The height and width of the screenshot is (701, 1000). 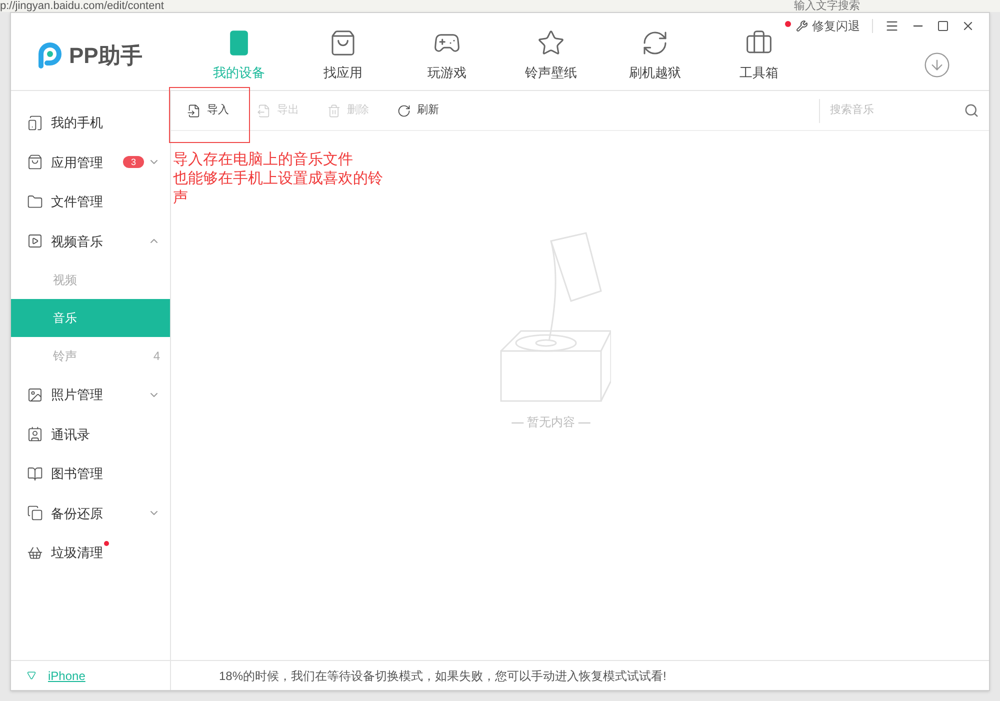 What do you see at coordinates (263, 160) in the screenshot?
I see `annotation-text: 导入存在电脑上的音乐文件` at bounding box center [263, 160].